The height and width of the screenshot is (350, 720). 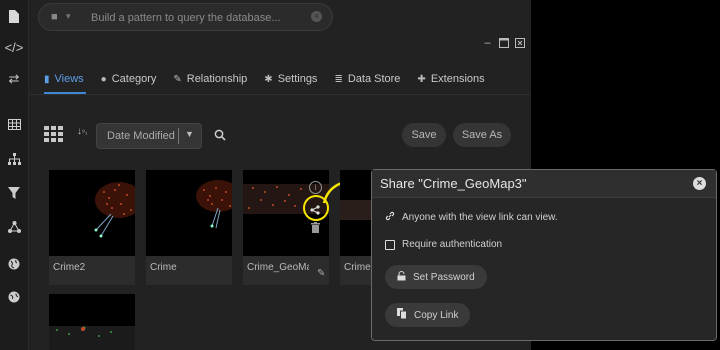 I want to click on tab-settings: ✱ Settings, so click(x=290, y=79).